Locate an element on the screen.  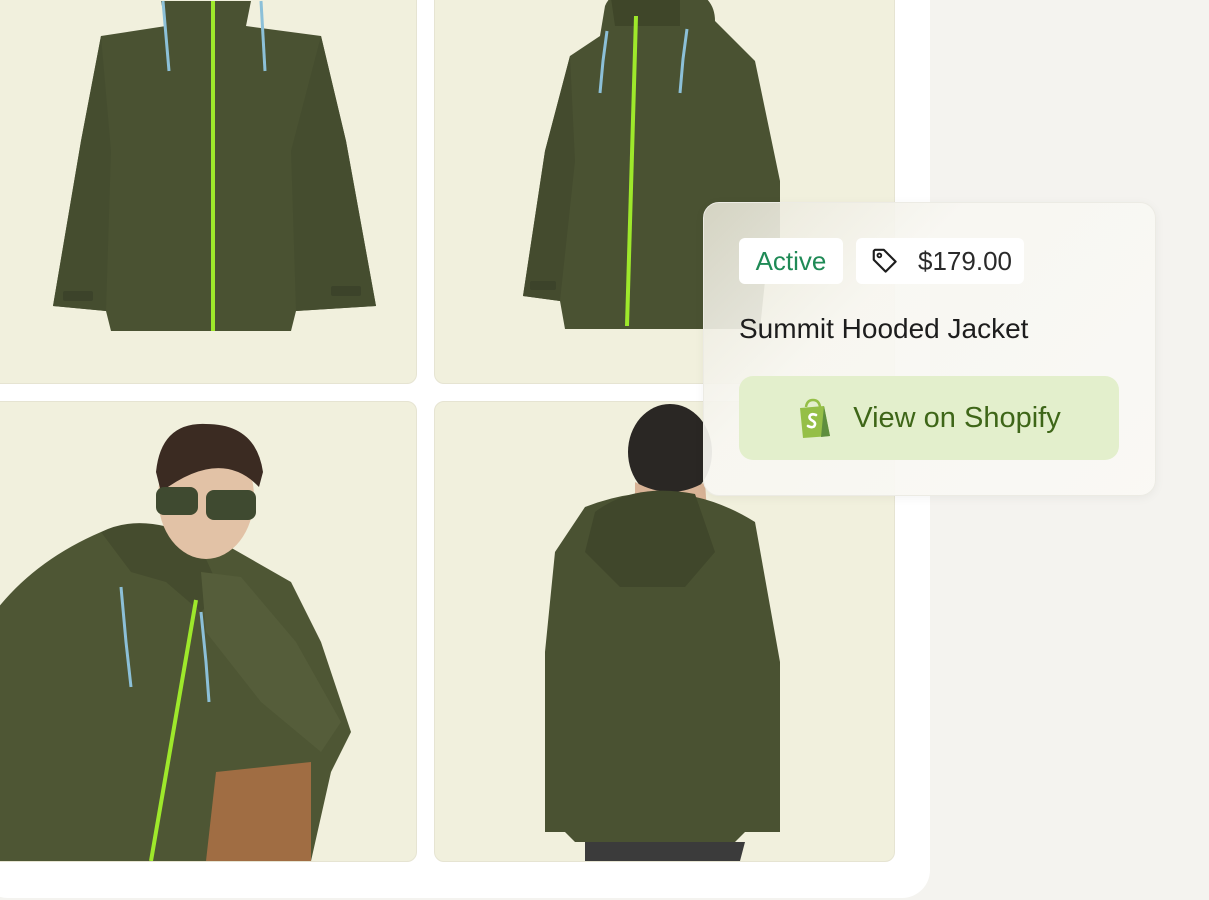
status-badge: Active is located at coordinates (791, 261).